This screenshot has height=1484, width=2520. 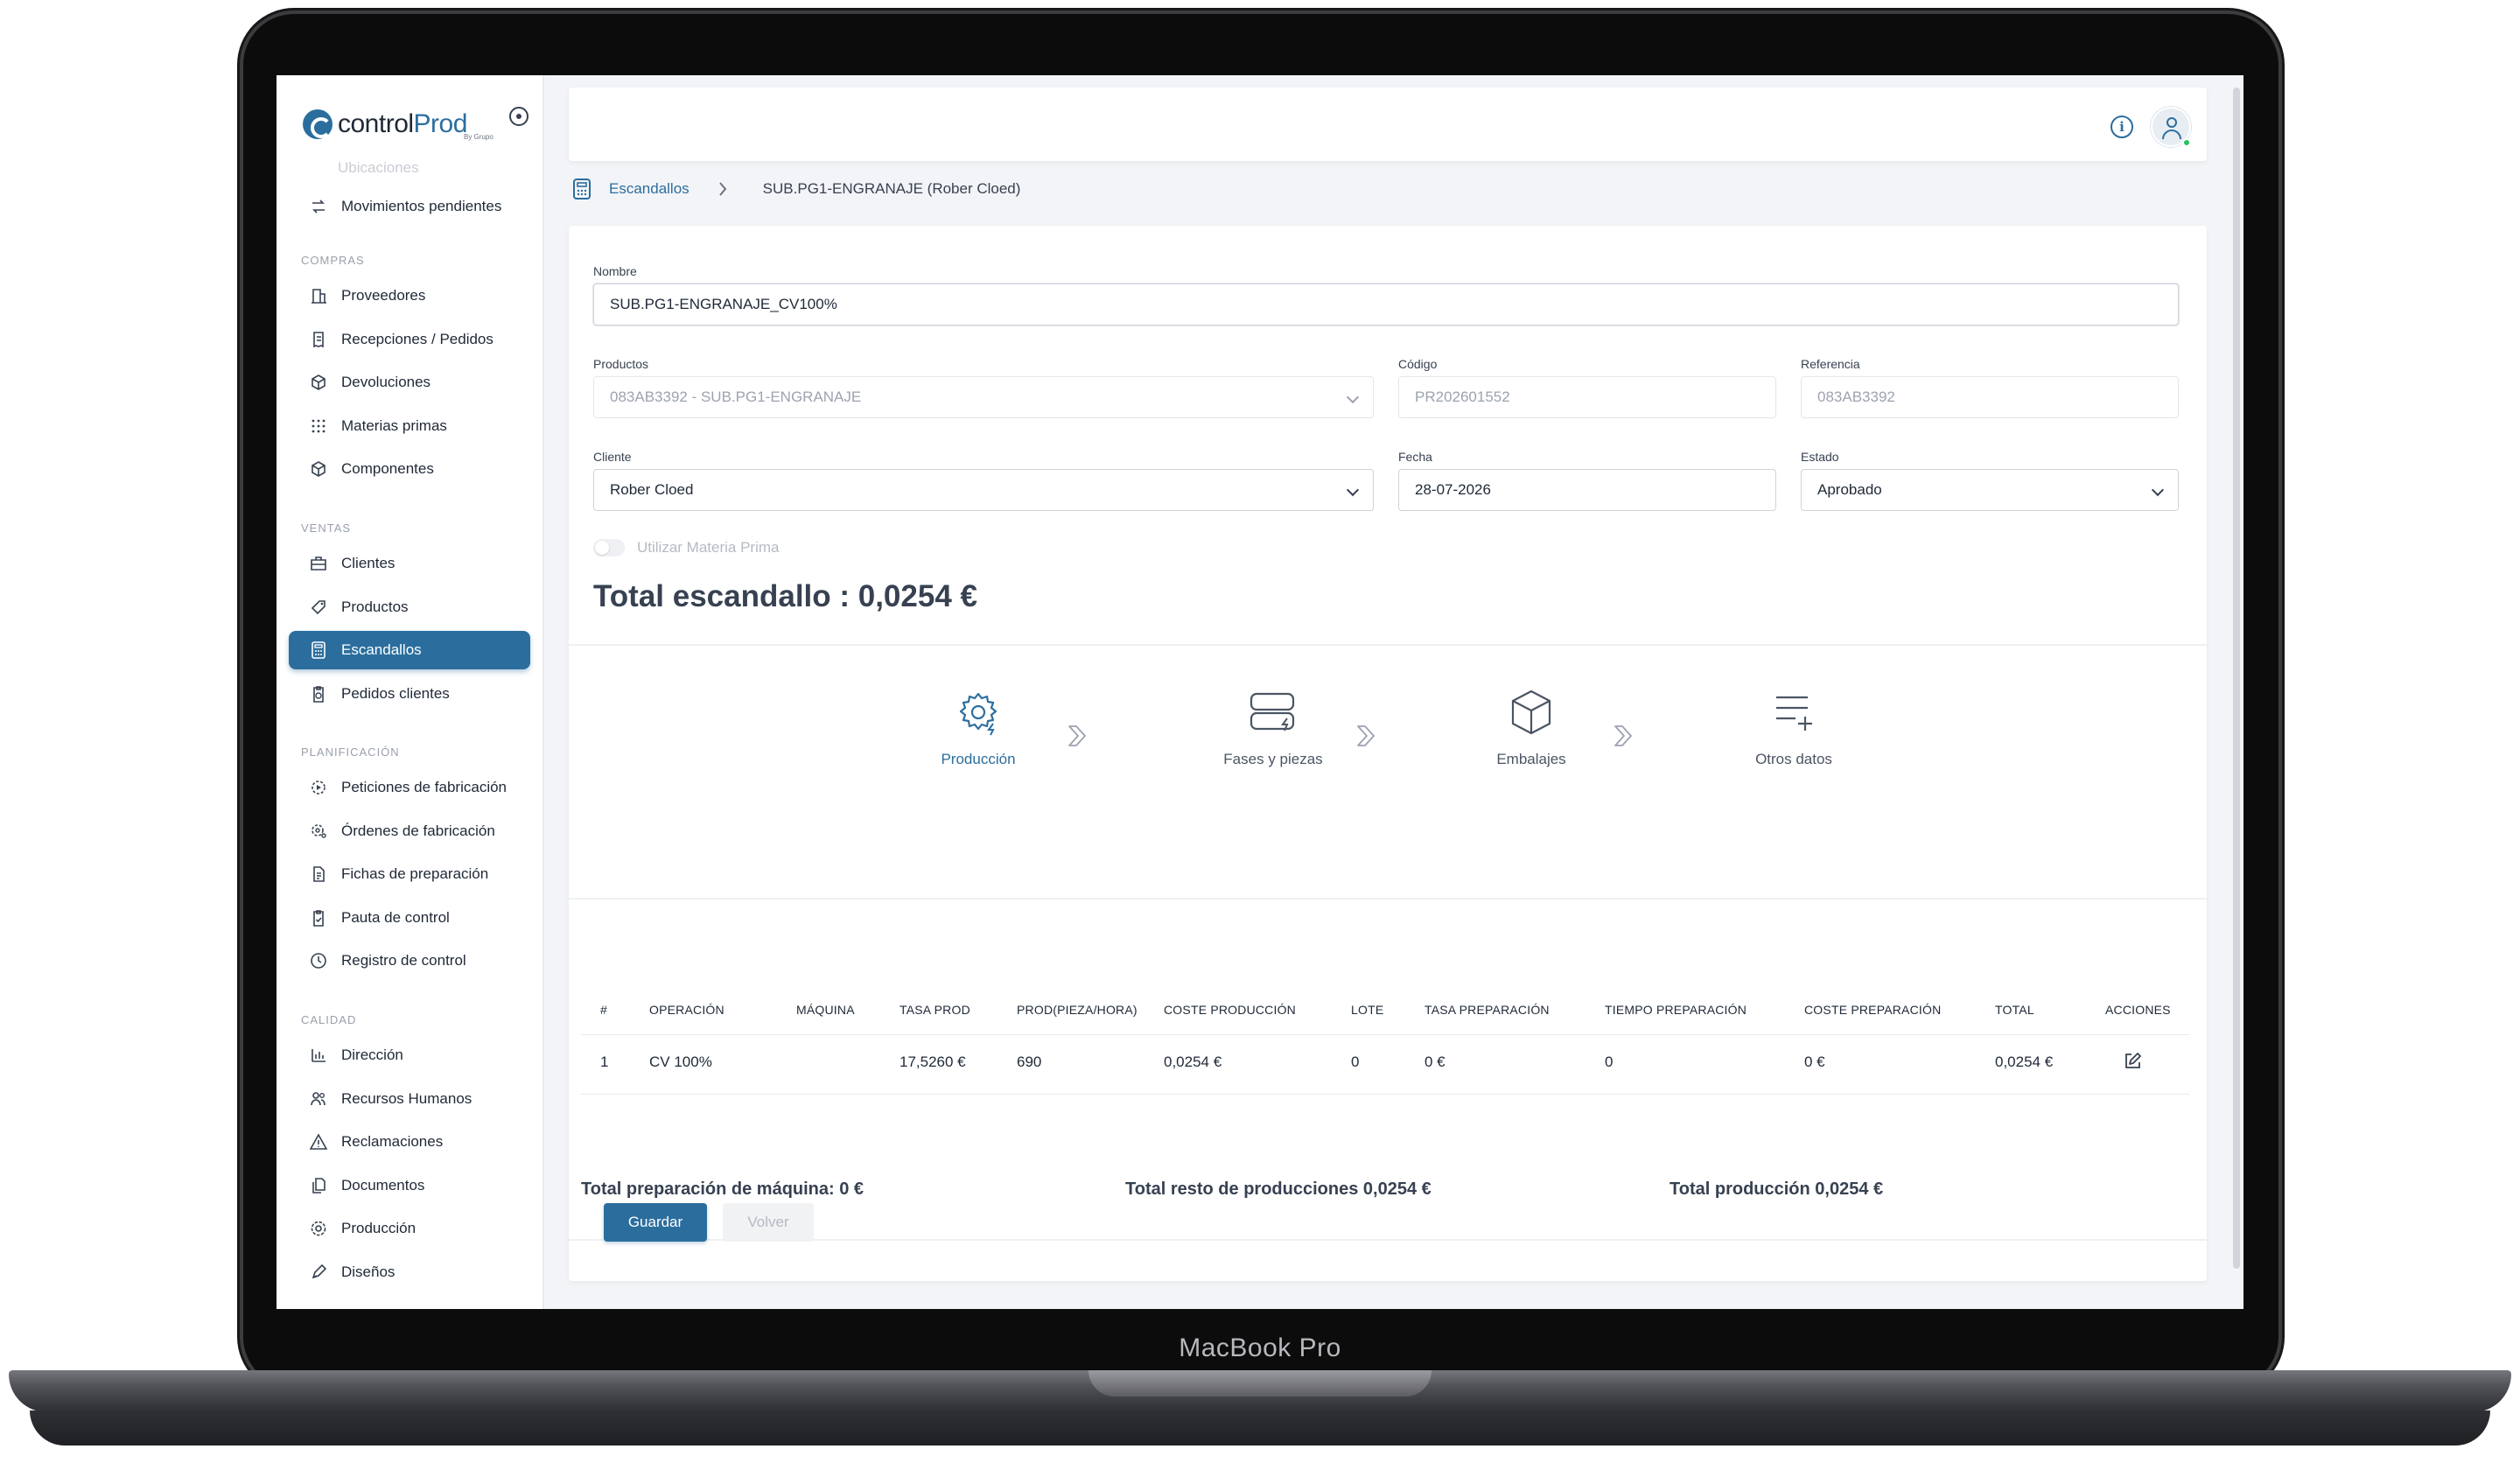 I want to click on device-label: MacBook Pro, so click(x=1260, y=1348).